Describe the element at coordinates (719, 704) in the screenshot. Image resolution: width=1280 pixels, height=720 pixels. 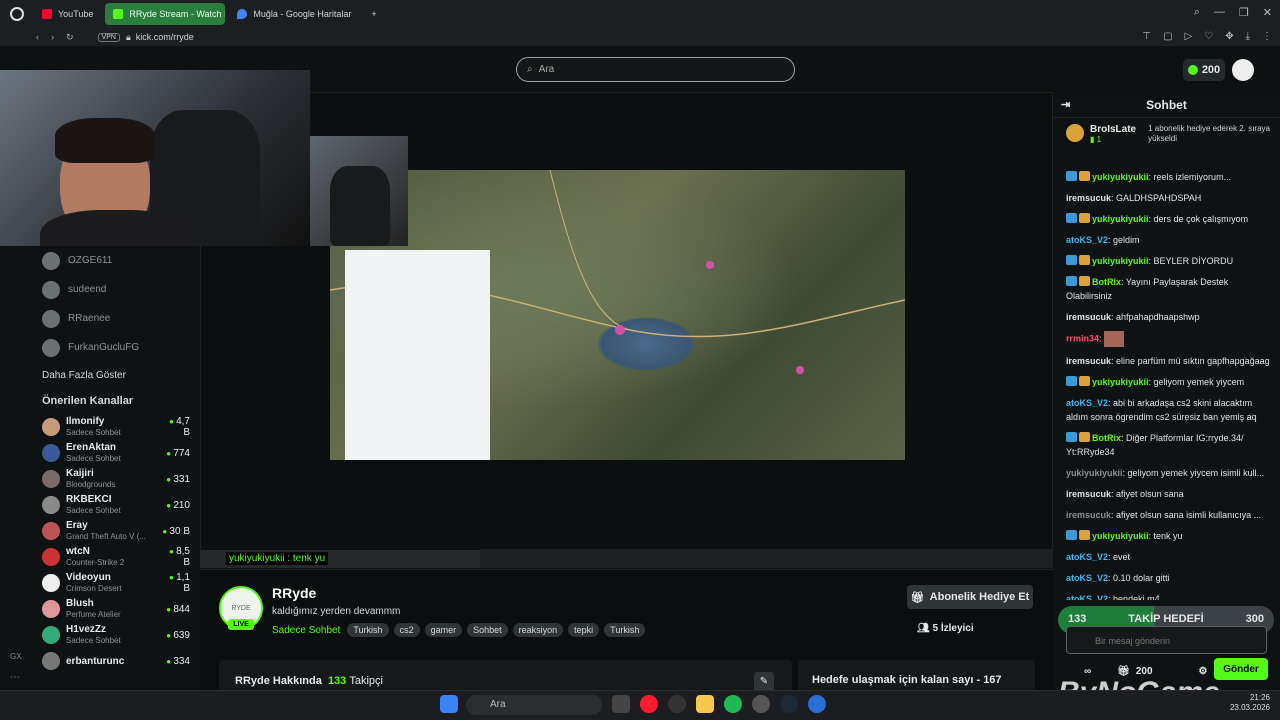
I see `taskbar-apps` at that location.